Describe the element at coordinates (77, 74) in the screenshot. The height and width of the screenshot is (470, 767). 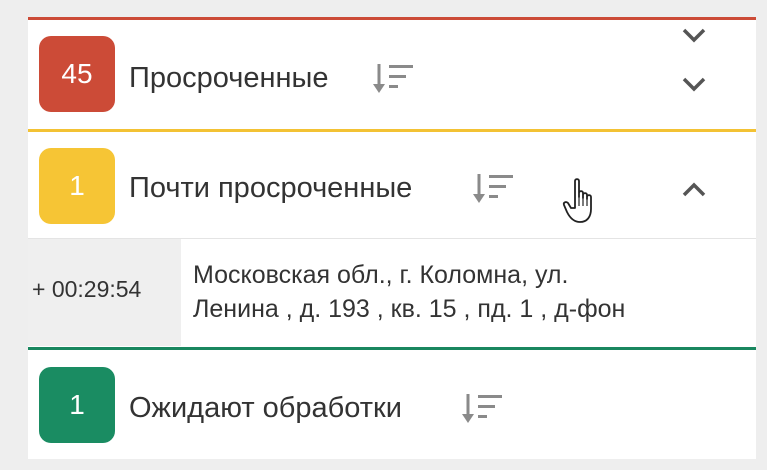
I see `count-badge: 45` at that location.